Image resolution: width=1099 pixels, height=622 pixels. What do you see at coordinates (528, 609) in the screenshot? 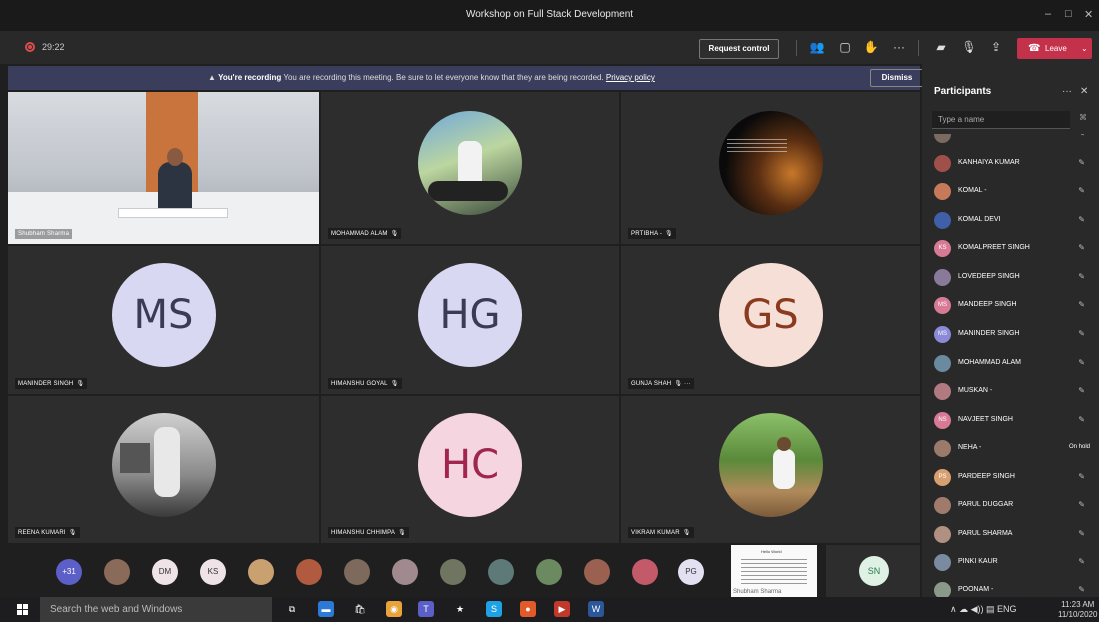
I see `firefox-icon: ●` at bounding box center [528, 609].